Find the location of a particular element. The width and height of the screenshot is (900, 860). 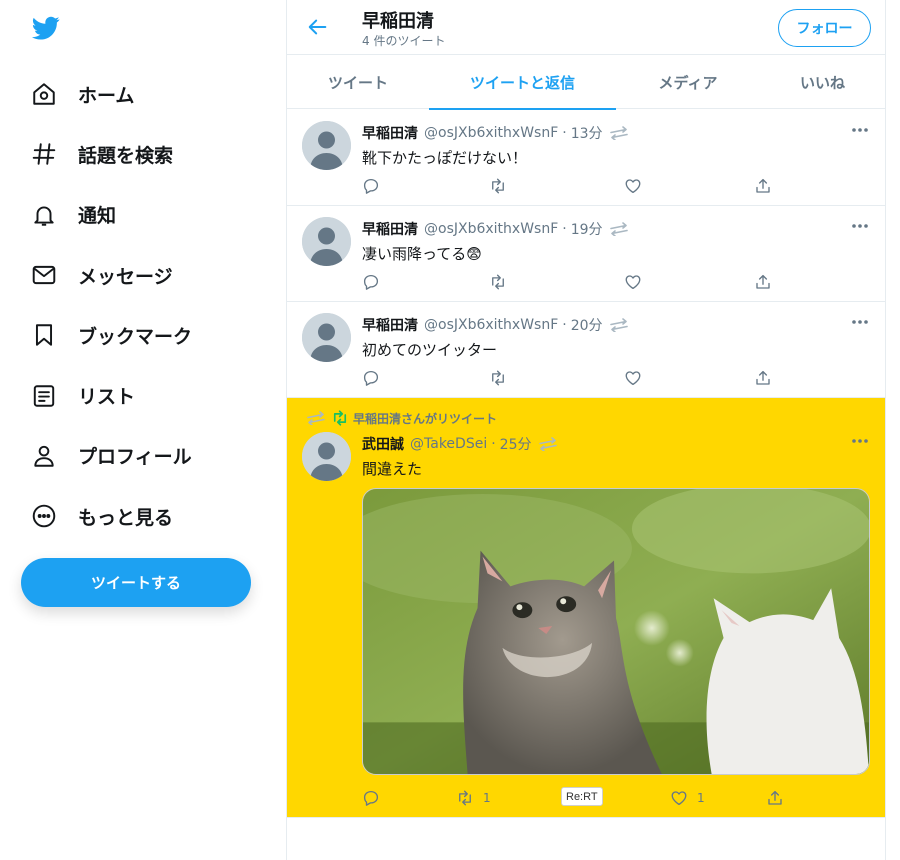

nav-more: もっと見る is located at coordinates (145, 516).